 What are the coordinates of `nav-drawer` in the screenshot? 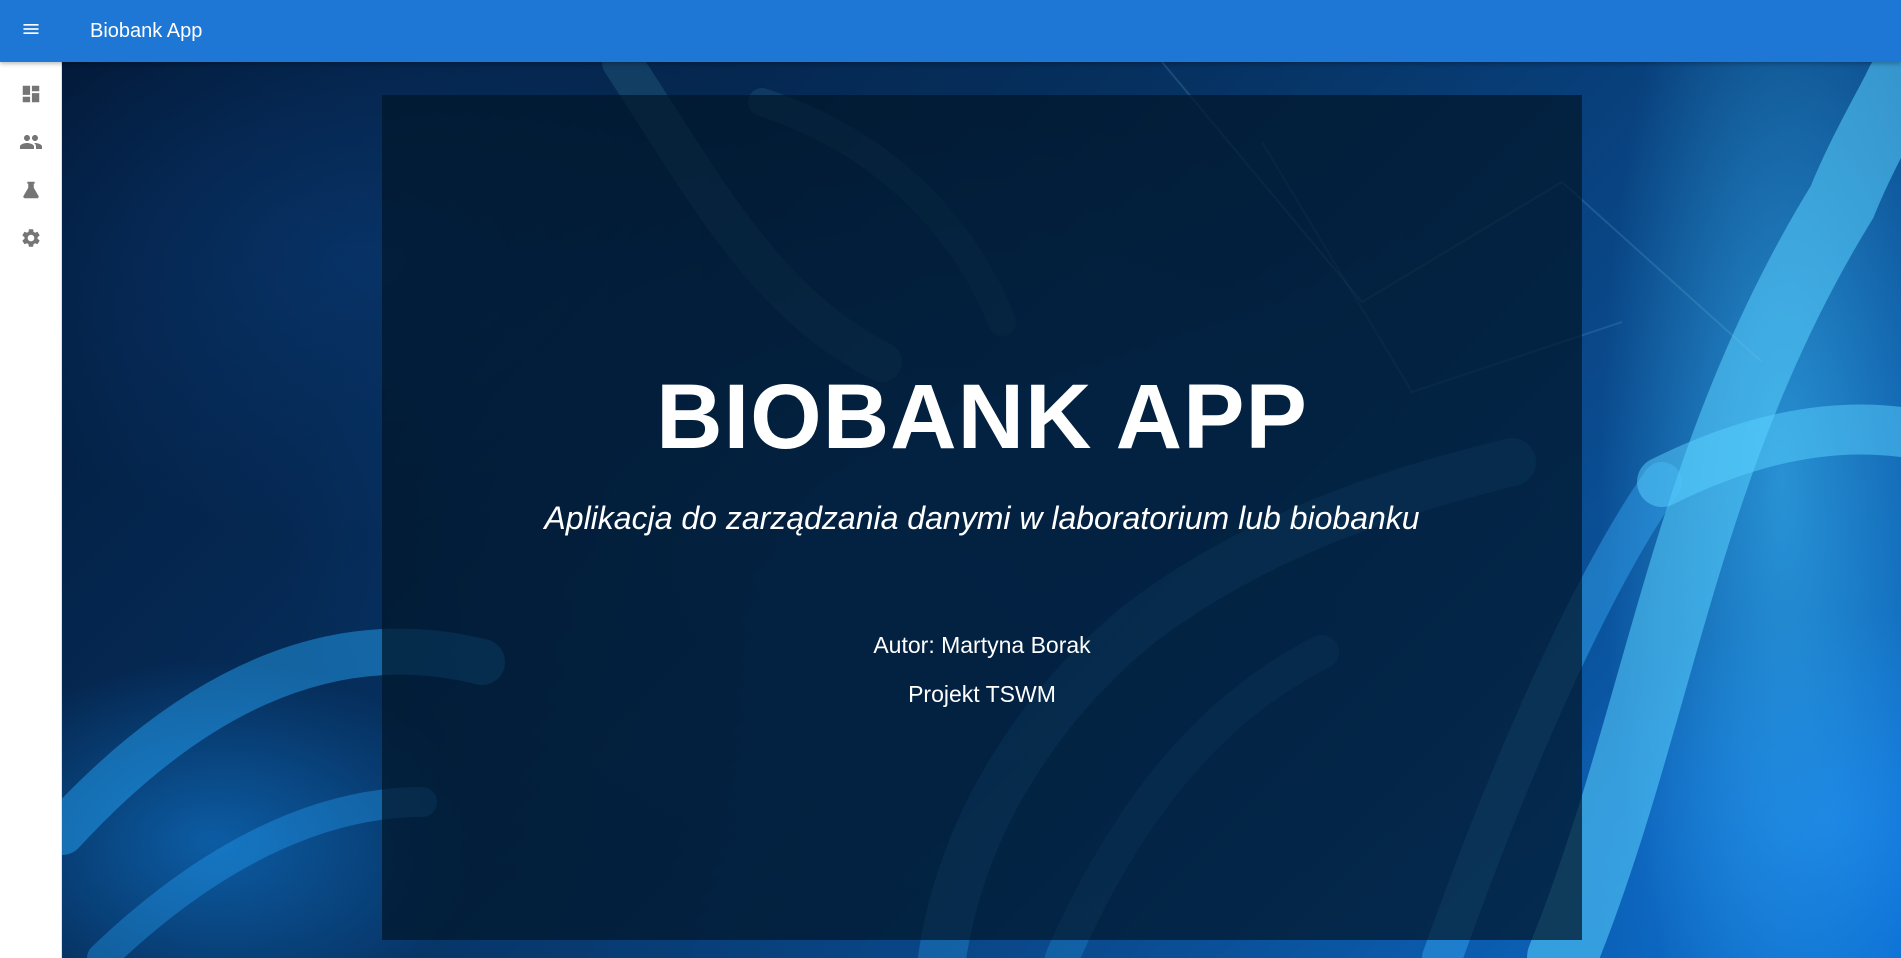 It's located at (31, 510).